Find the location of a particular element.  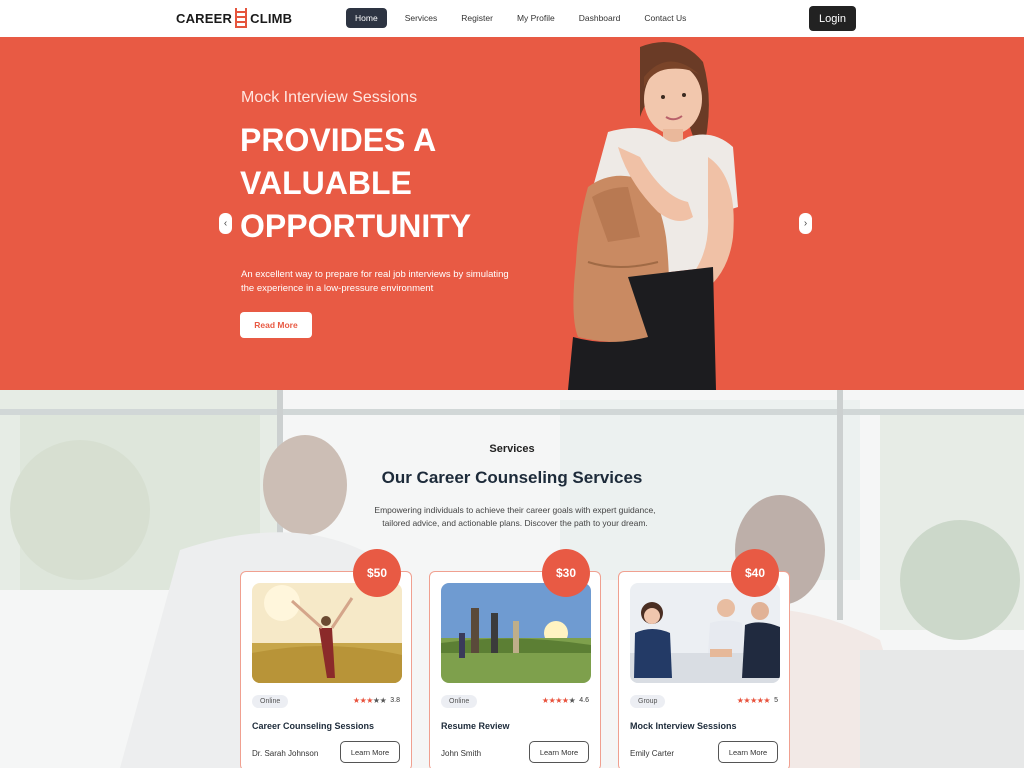

rating-stars: ★★★★★ 4.6 is located at coordinates (565, 700).